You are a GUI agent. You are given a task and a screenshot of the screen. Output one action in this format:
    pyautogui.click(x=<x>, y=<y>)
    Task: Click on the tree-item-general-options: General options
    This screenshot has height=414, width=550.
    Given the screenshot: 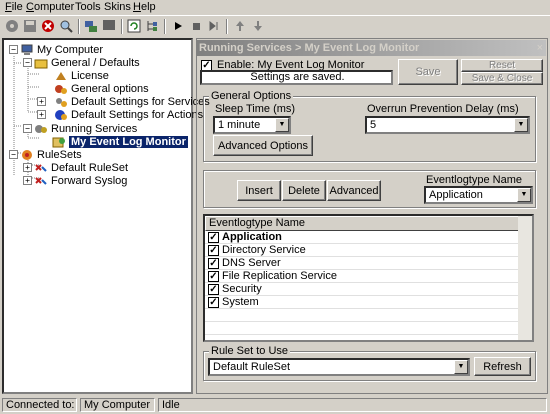 What is the action you would take?
    pyautogui.click(x=101, y=88)
    